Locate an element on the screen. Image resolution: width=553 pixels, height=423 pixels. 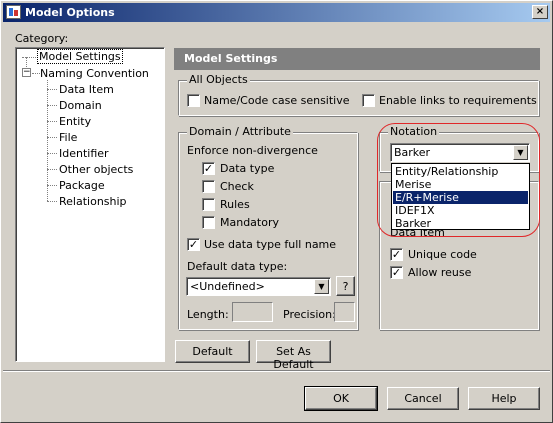
use-full-name-label: Use data type full name is located at coordinates (270, 244).